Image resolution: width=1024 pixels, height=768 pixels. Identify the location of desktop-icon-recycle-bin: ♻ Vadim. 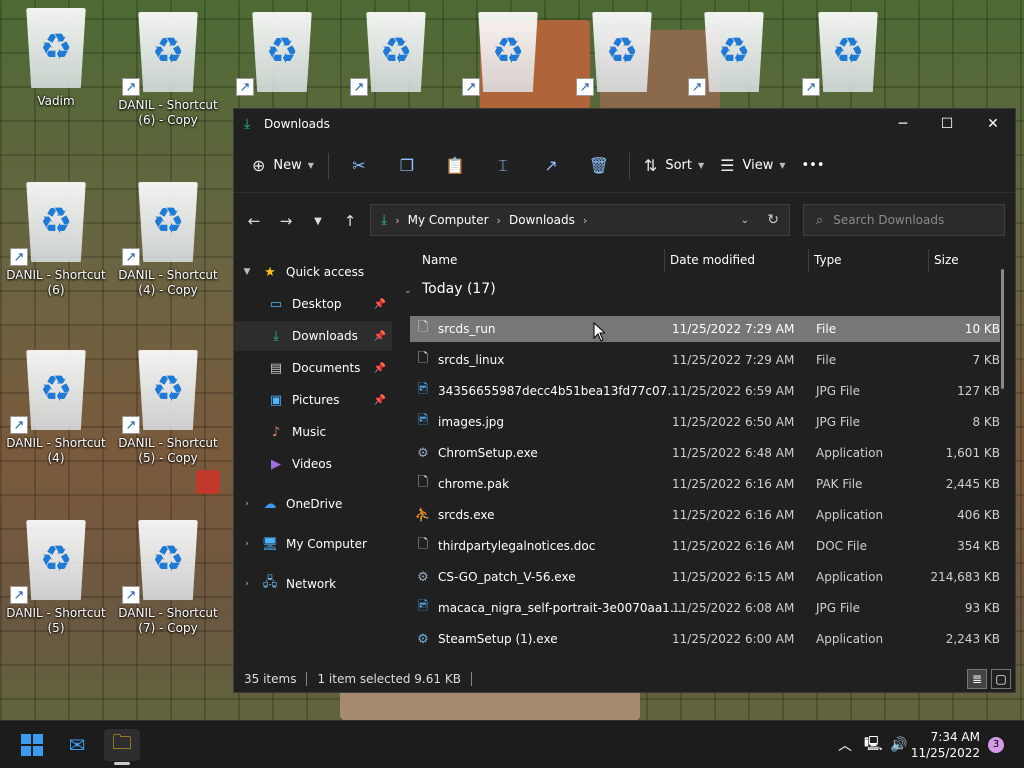
(56, 58).